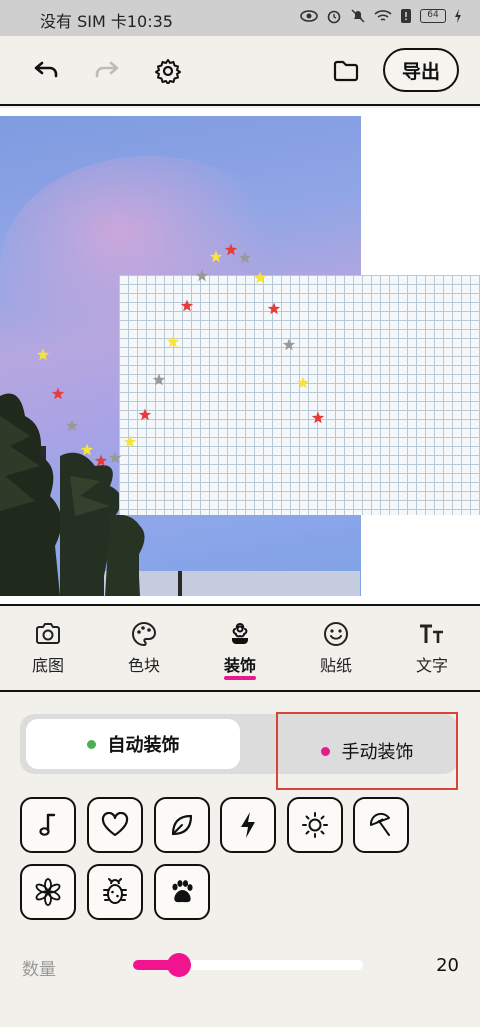  I want to click on redo-icon, so click(107, 71).